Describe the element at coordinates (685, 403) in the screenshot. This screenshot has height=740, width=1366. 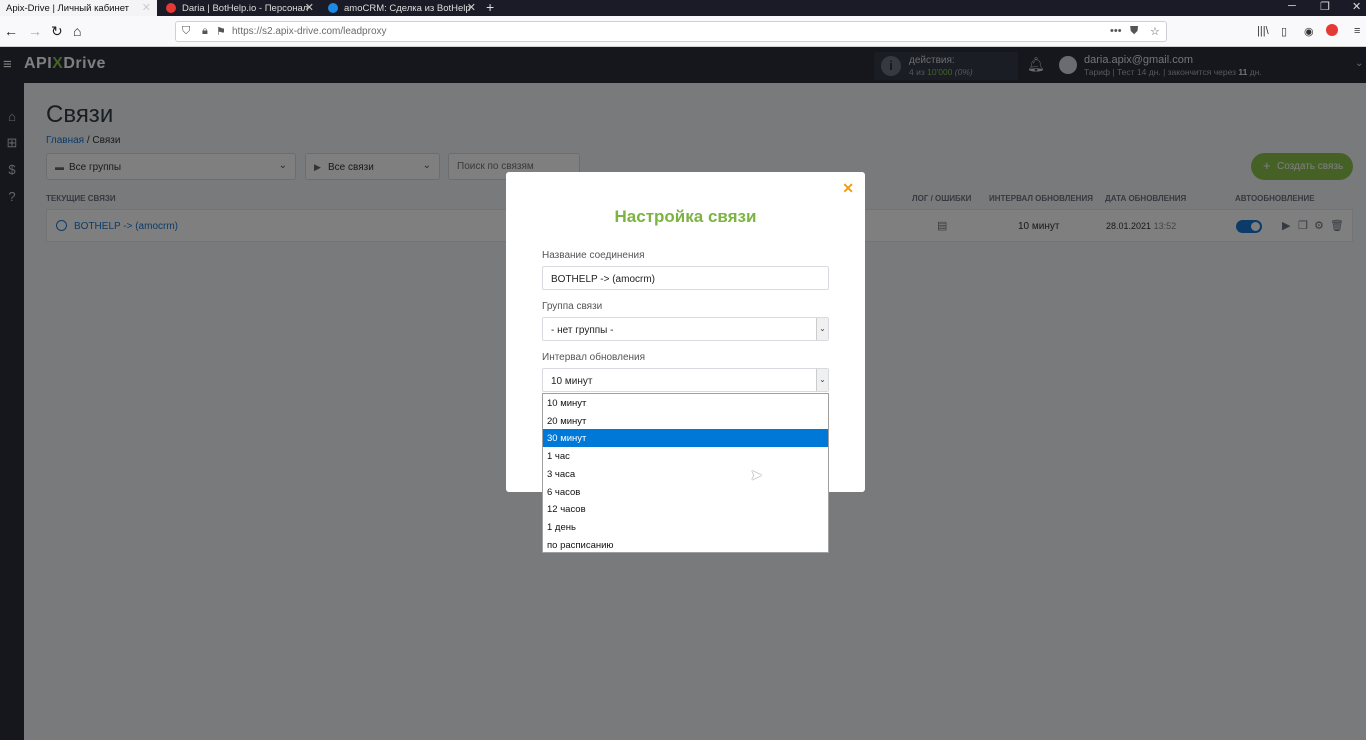
I see `interval-option: 10 минут` at that location.